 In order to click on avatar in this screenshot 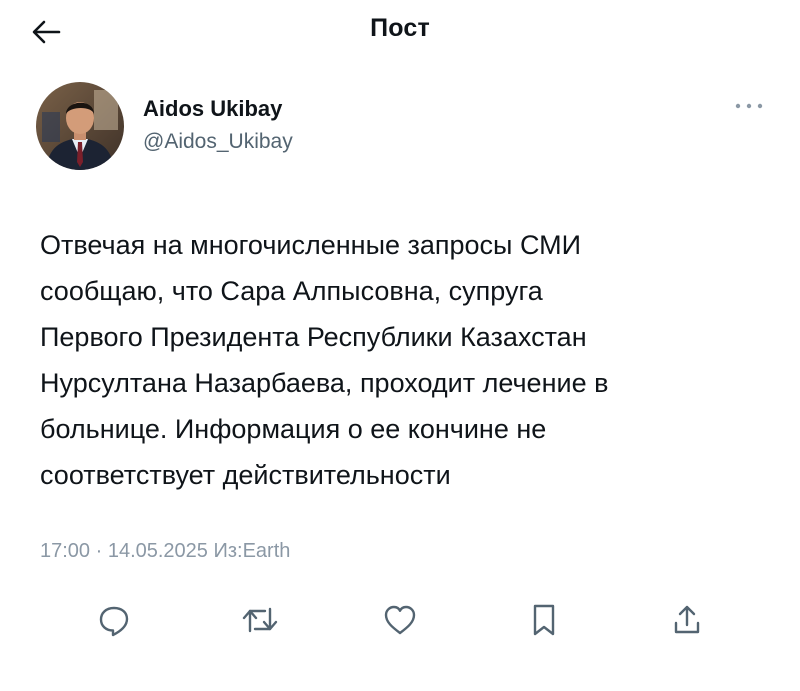, I will do `click(80, 126)`.